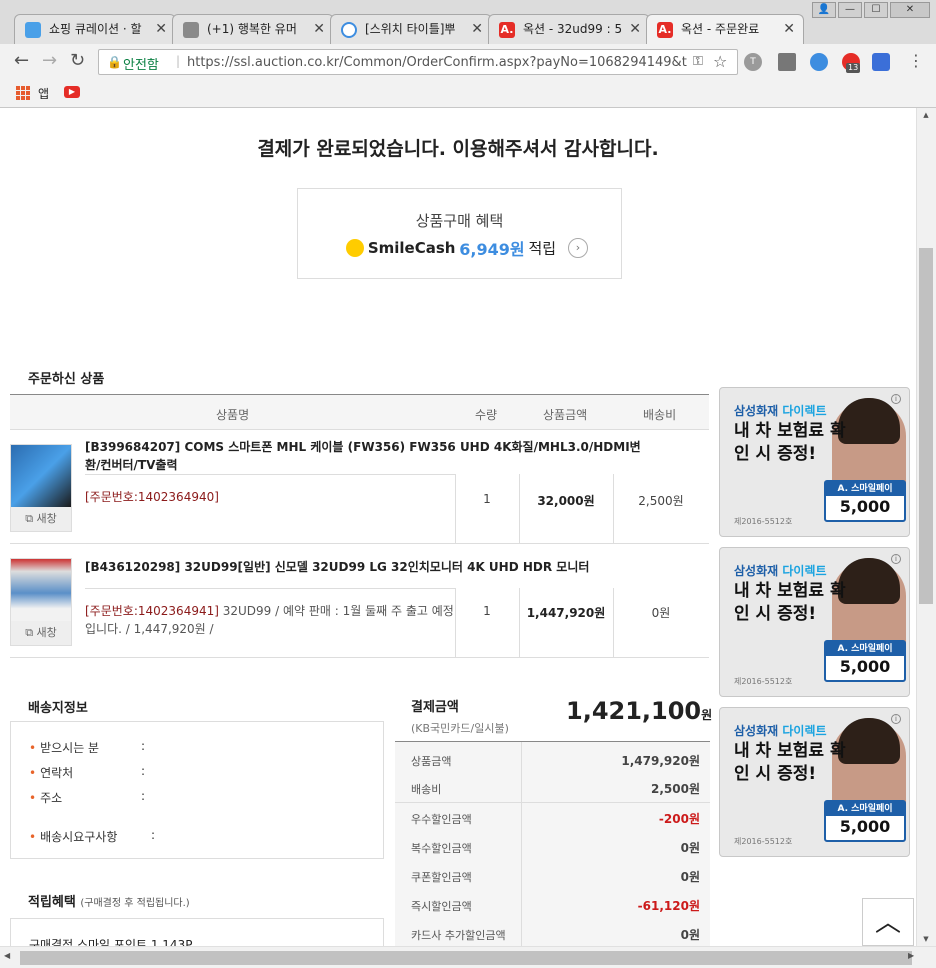  I want to click on extension-red-icon: 13, so click(851, 63).